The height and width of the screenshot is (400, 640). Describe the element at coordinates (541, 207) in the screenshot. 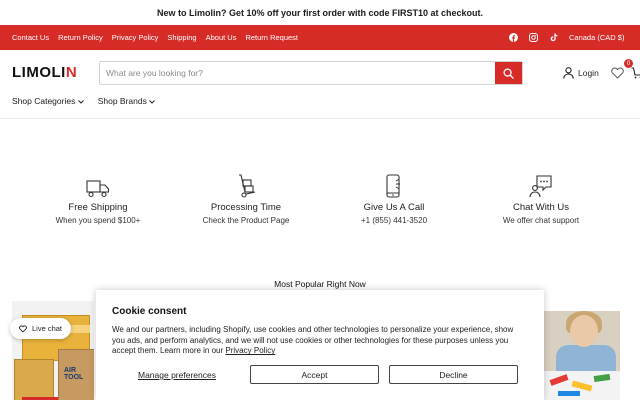

I see `feature-title: Chat With Us` at that location.